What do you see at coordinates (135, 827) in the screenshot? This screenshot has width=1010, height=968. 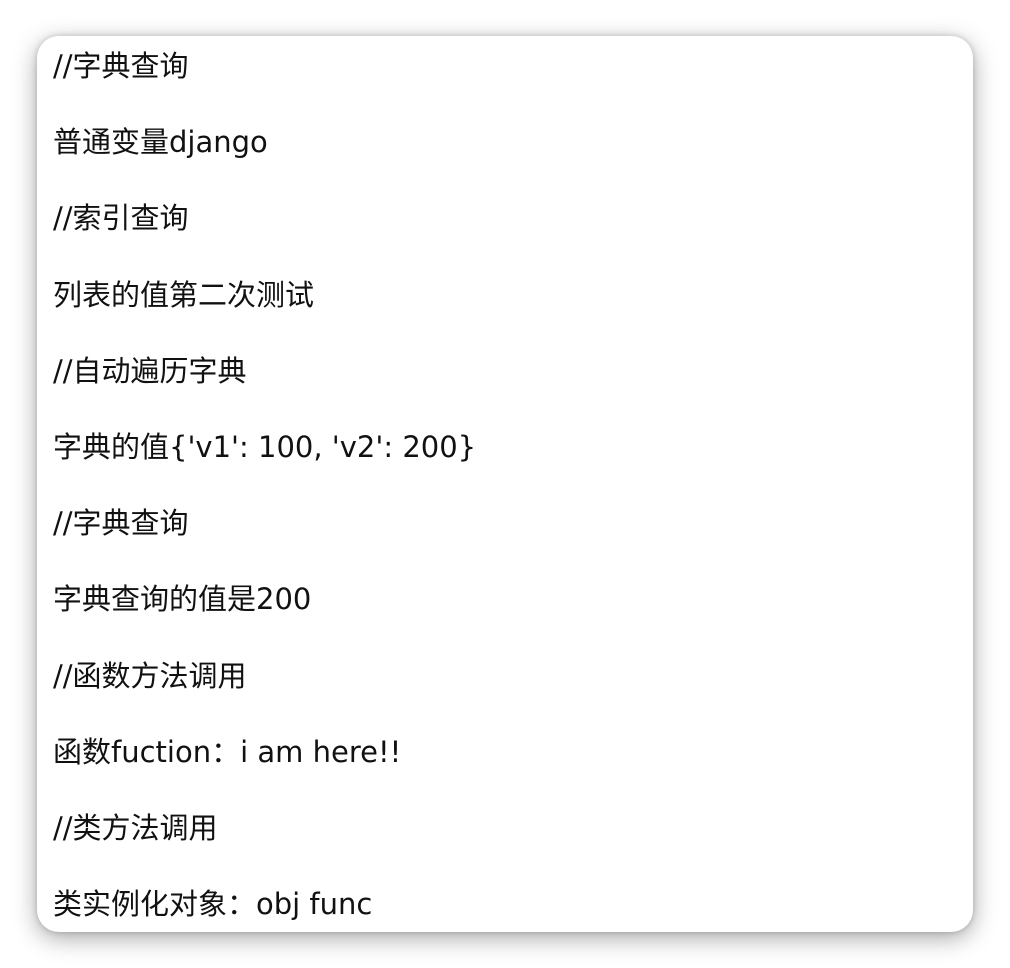 I see `comment-class-method-call: //类方法调用` at bounding box center [135, 827].